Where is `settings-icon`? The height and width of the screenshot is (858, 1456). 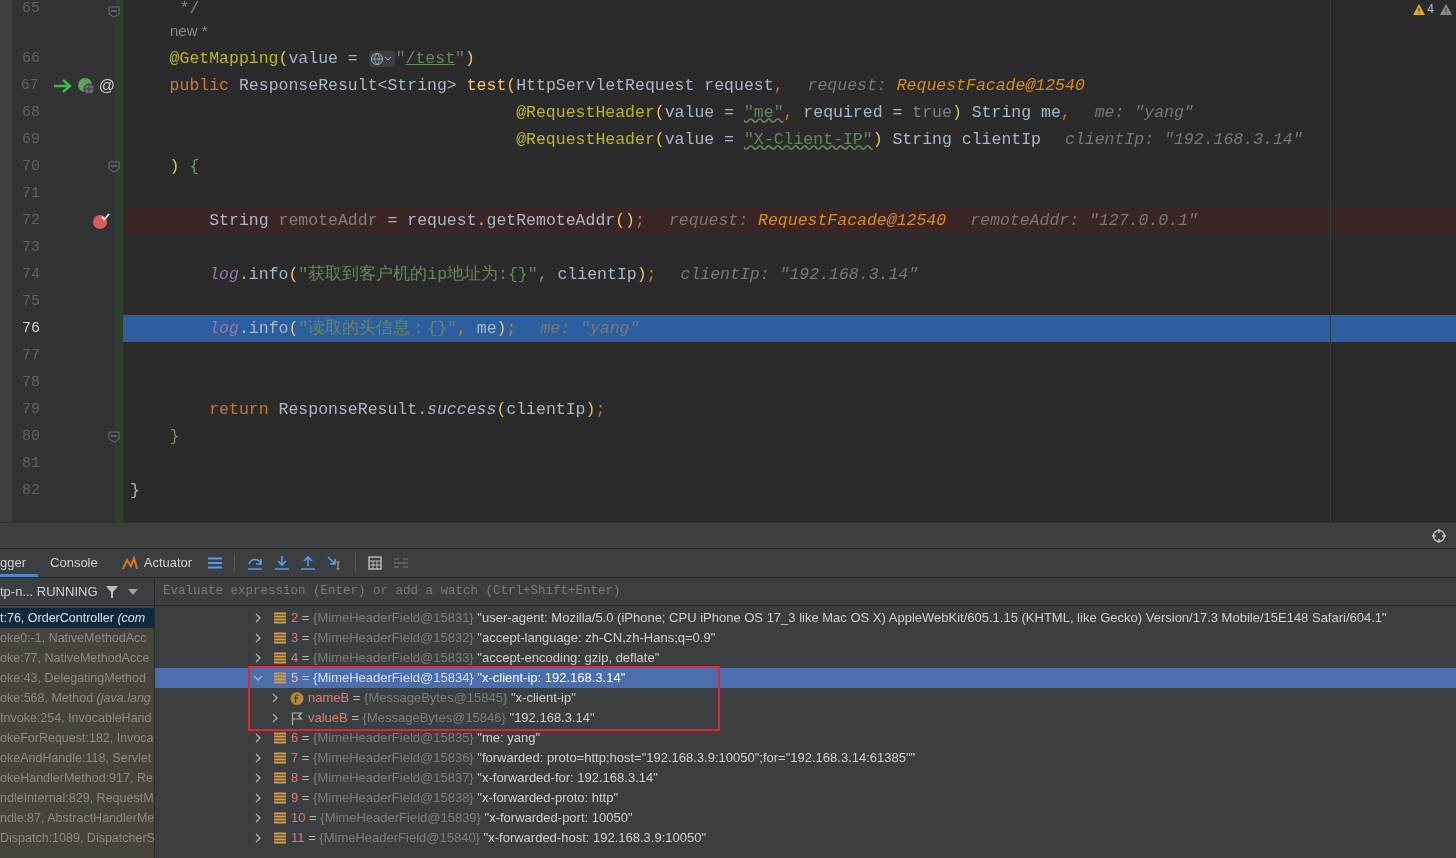 settings-icon is located at coordinates (1439, 535).